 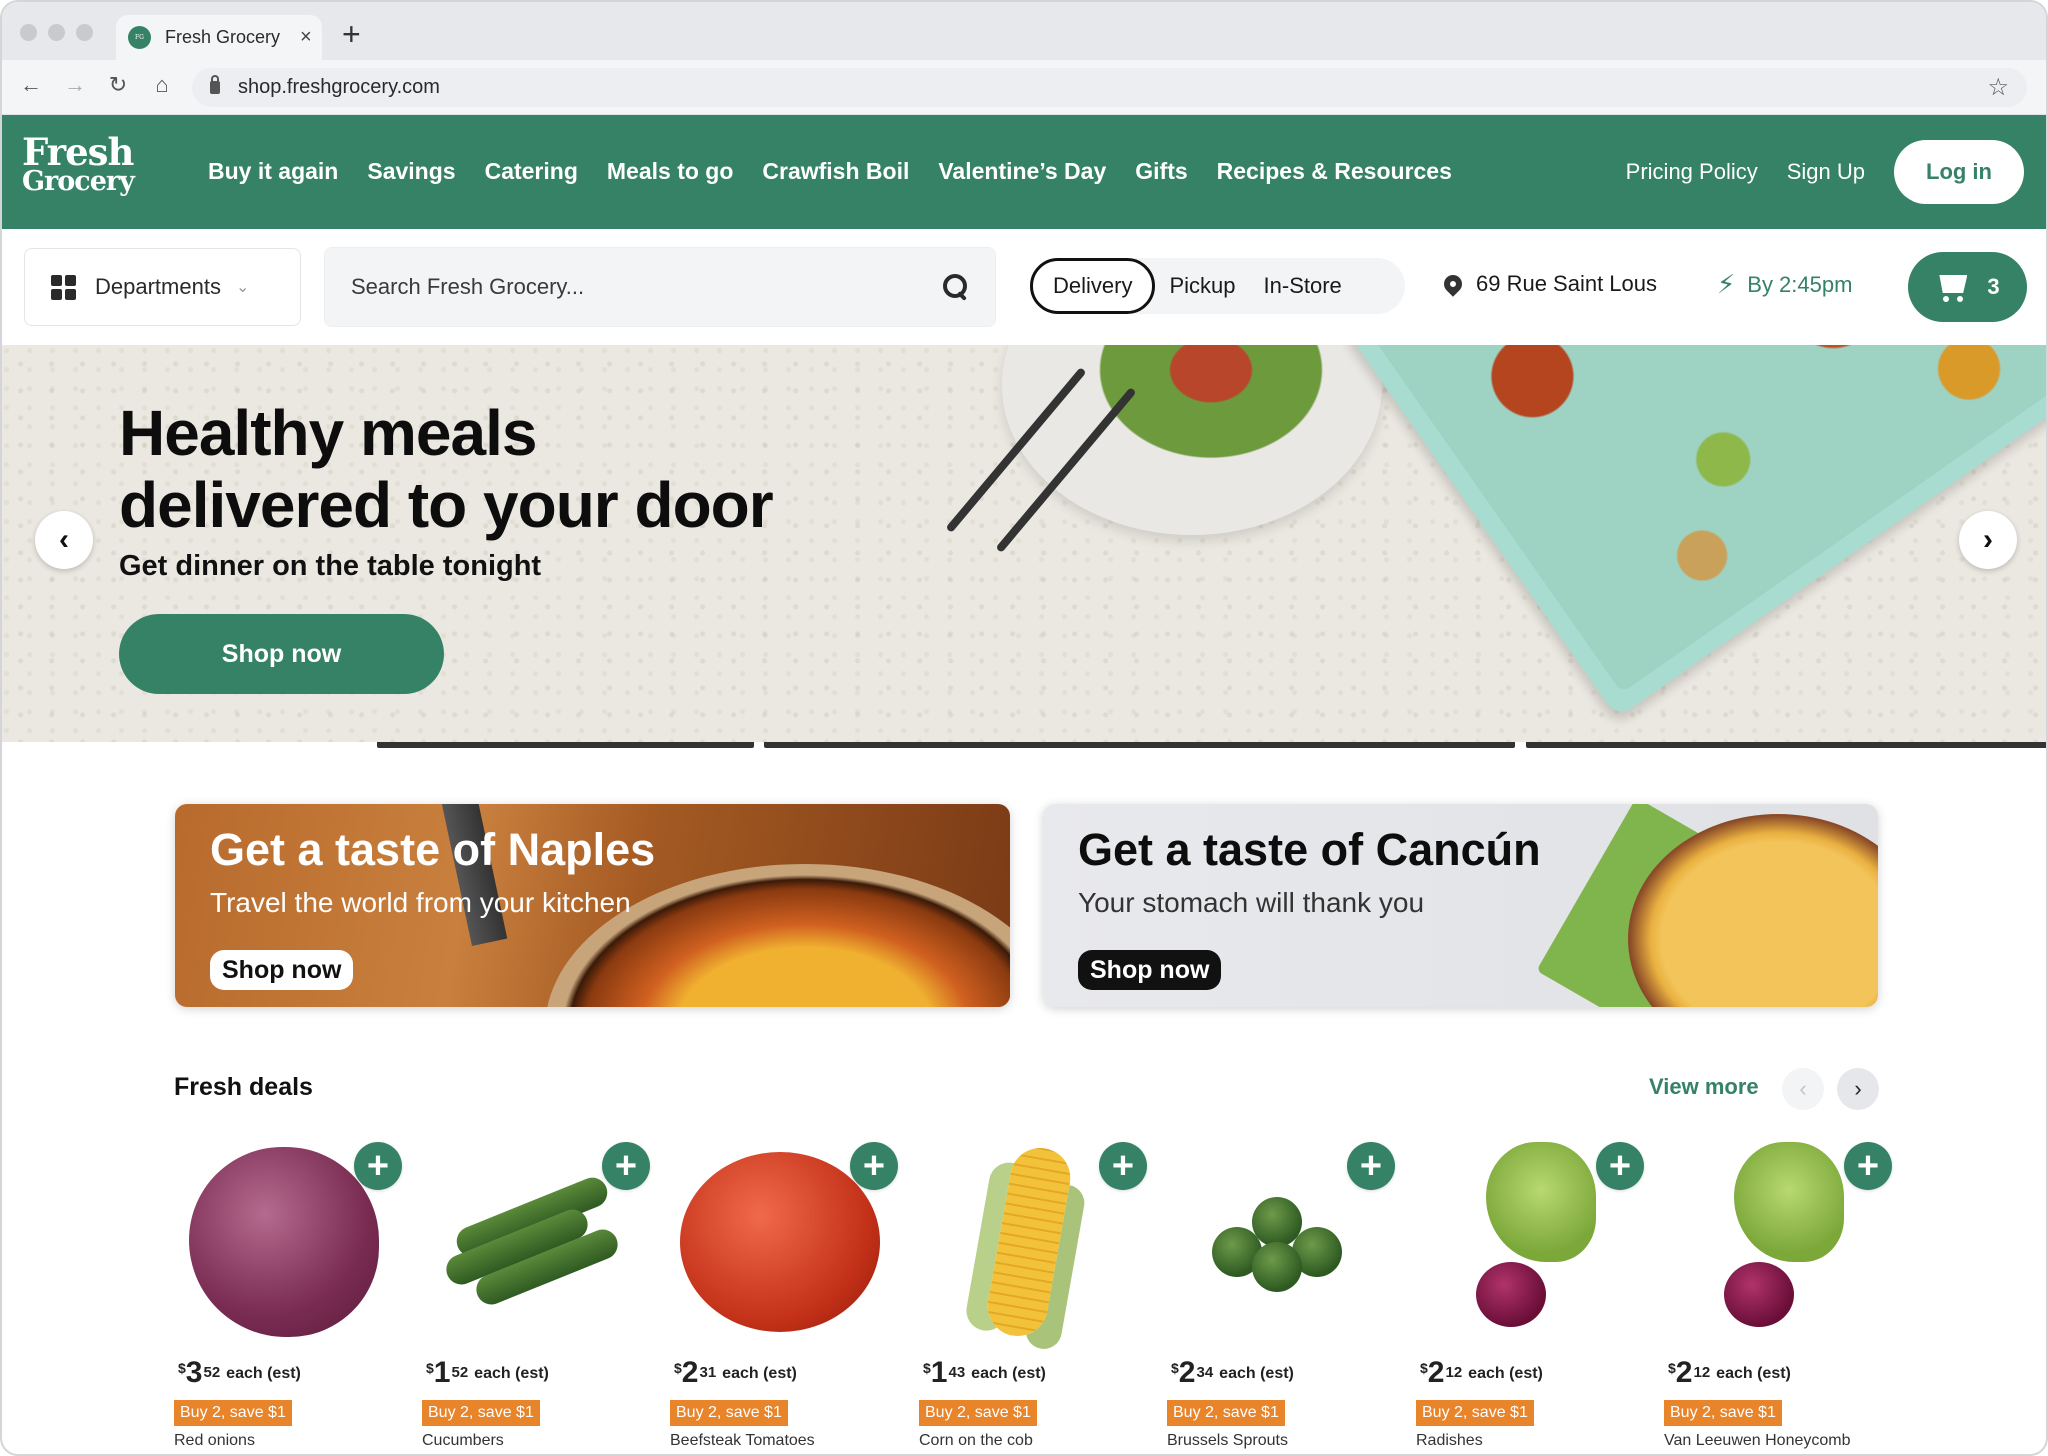 I want to click on chevron-left-icon: ‹, so click(x=64, y=539).